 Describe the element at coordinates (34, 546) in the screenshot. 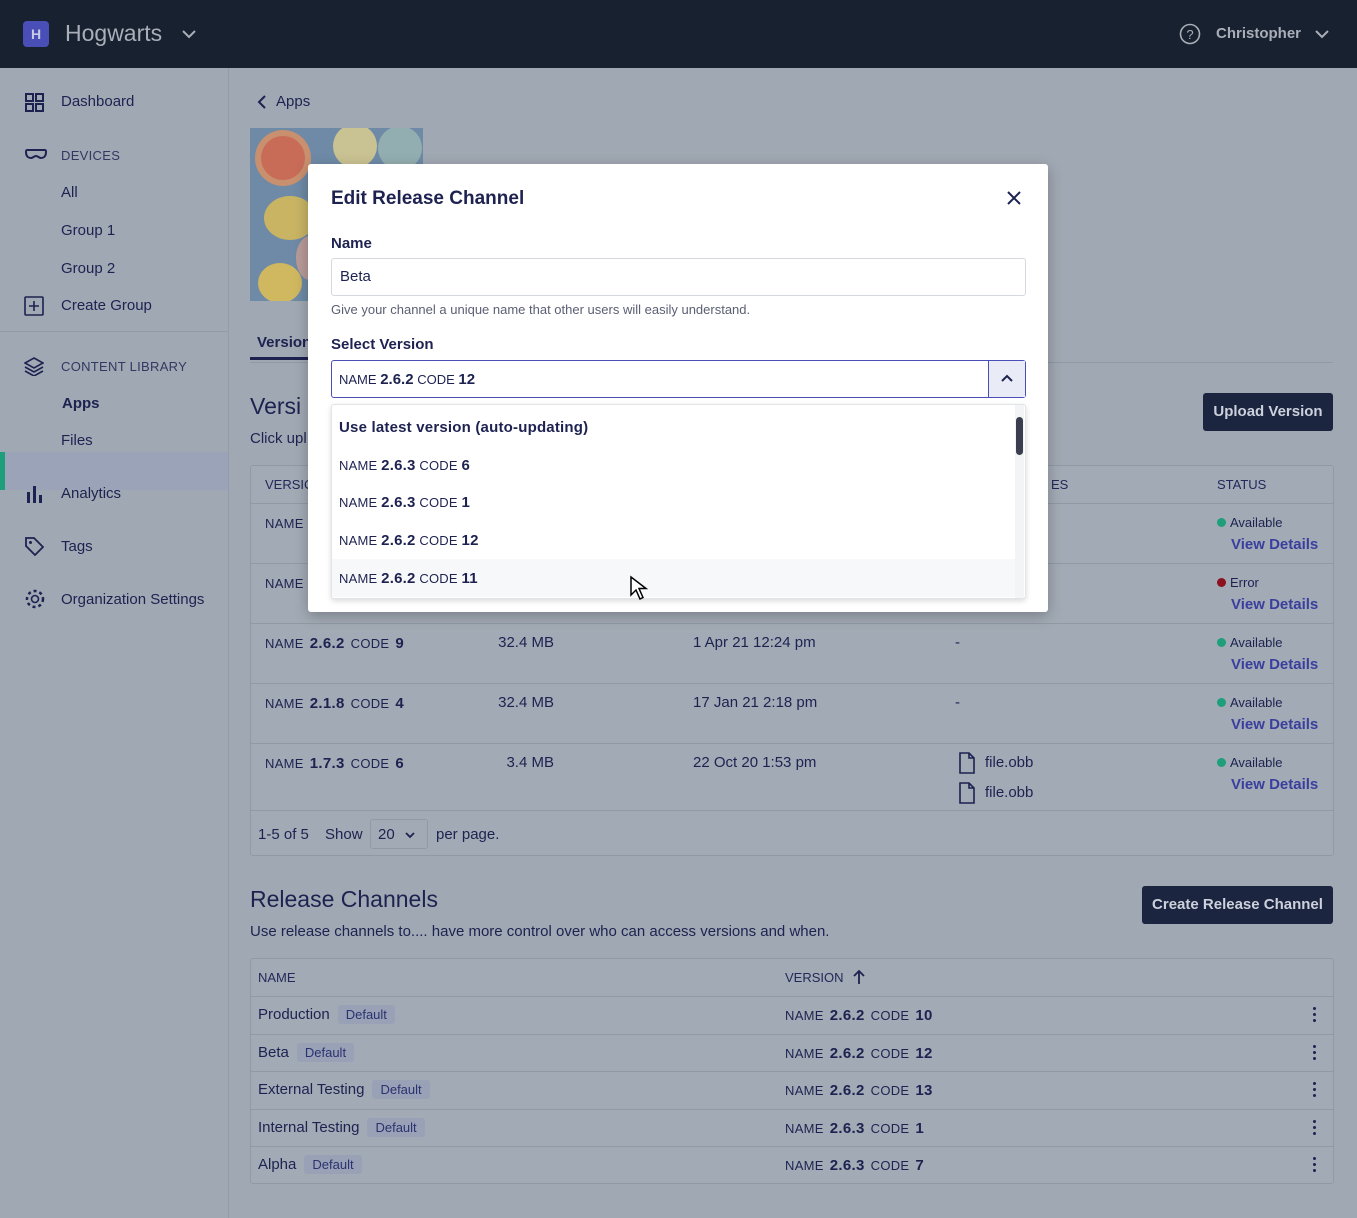

I see `tag-icon` at that location.